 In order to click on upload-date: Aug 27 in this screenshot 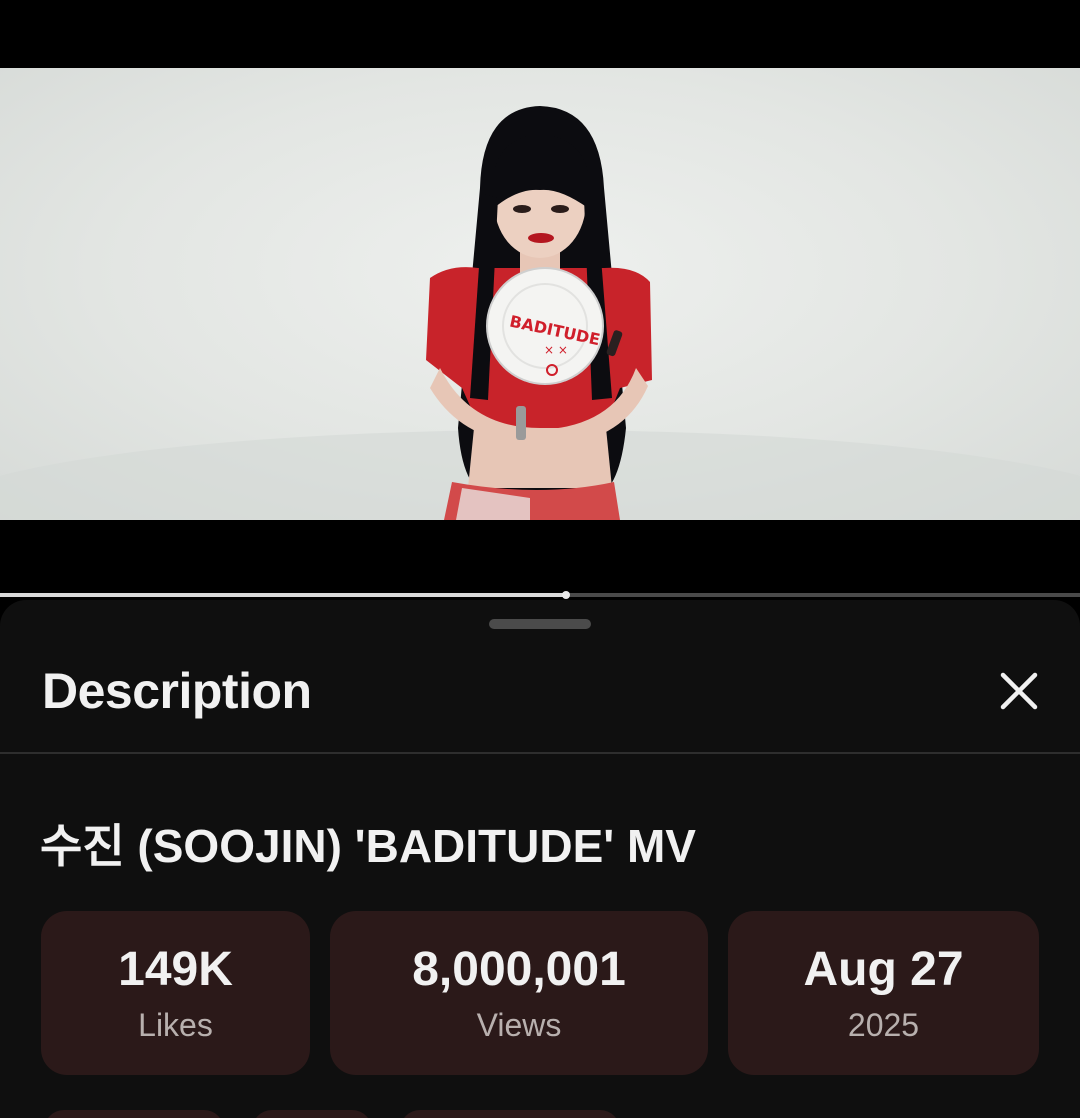, I will do `click(883, 969)`.